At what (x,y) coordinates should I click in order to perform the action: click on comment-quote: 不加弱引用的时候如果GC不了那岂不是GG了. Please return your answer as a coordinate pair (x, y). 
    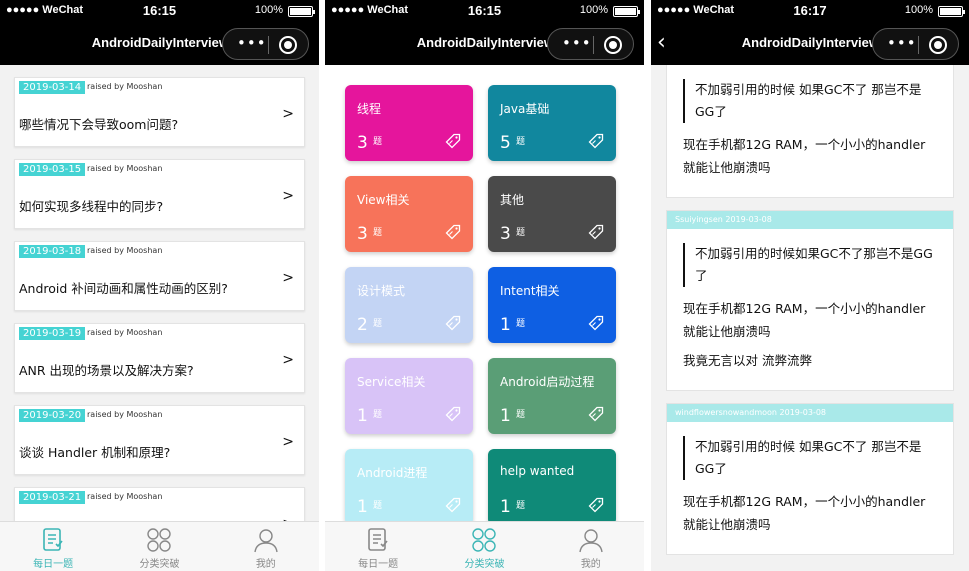
    Looking at the image, I should click on (810, 265).